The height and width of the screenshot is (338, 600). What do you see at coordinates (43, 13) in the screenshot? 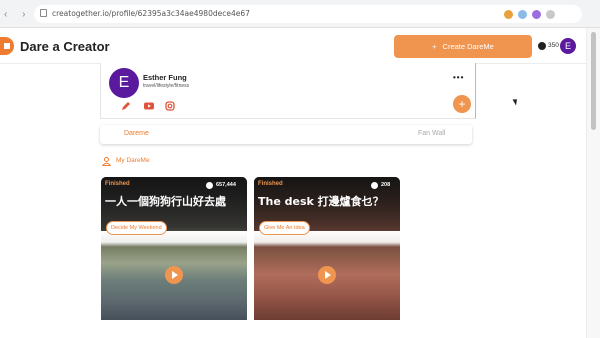
I see `lock-icon` at bounding box center [43, 13].